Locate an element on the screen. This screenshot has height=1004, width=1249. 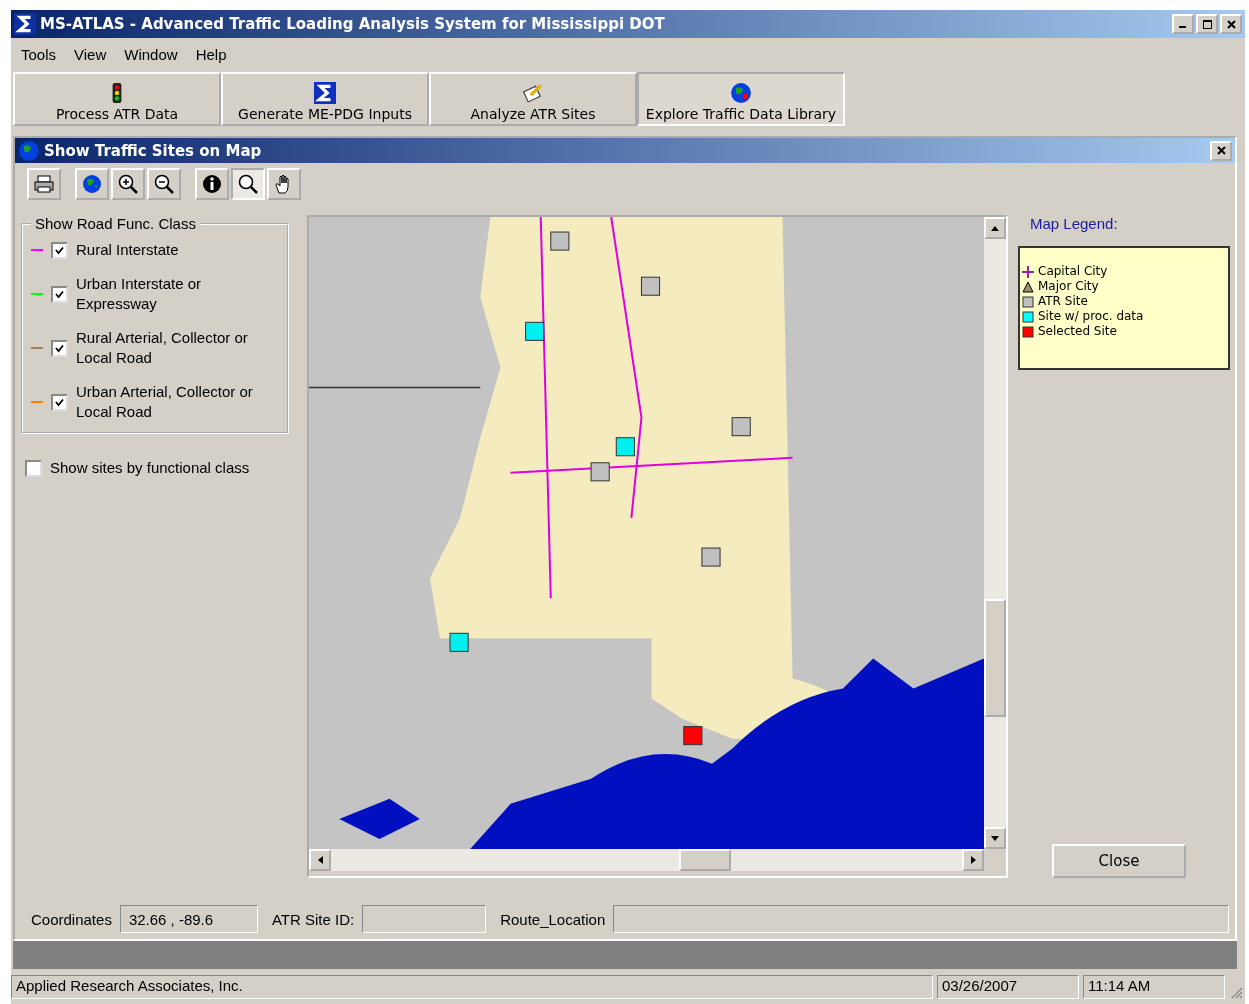
module-tab: Analyze ATR Sites is located at coordinates (533, 99).